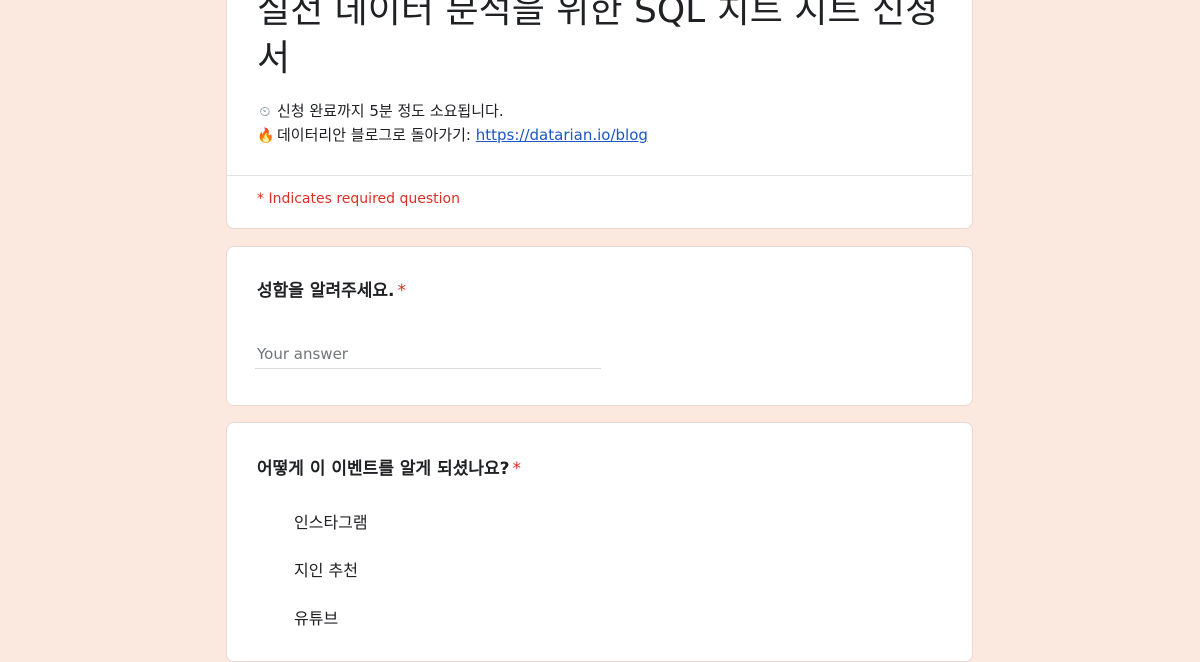 Image resolution: width=1200 pixels, height=662 pixels. I want to click on question-title: 성함을 알려주세요. *, so click(331, 288).